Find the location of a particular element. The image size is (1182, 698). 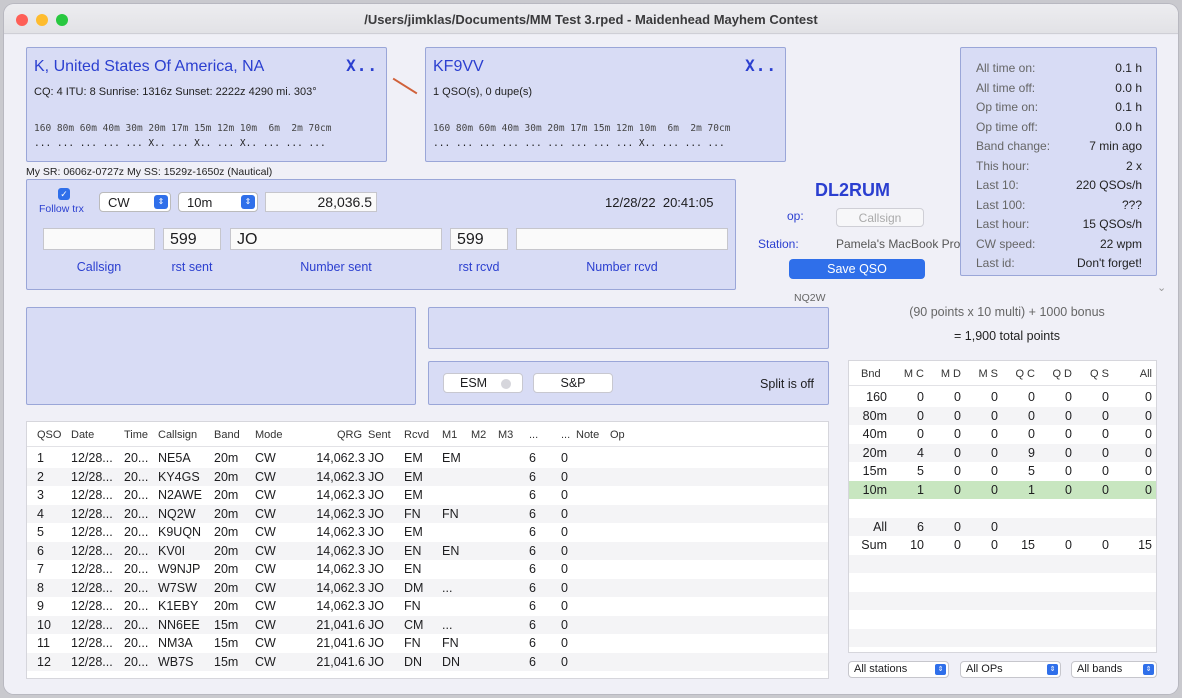

number-rcvd-input is located at coordinates (622, 239).